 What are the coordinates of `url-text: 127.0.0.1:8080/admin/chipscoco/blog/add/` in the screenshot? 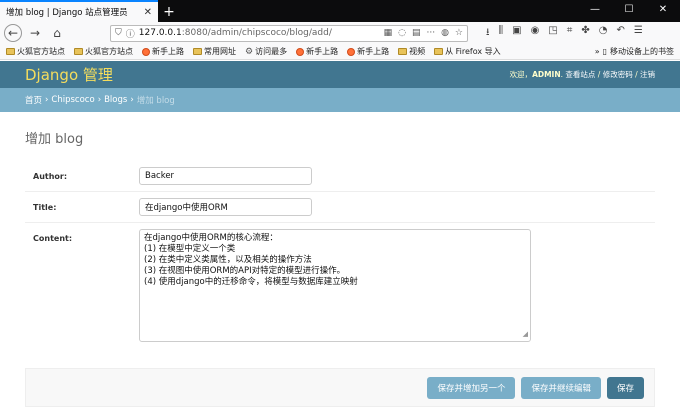 It's located at (259, 33).